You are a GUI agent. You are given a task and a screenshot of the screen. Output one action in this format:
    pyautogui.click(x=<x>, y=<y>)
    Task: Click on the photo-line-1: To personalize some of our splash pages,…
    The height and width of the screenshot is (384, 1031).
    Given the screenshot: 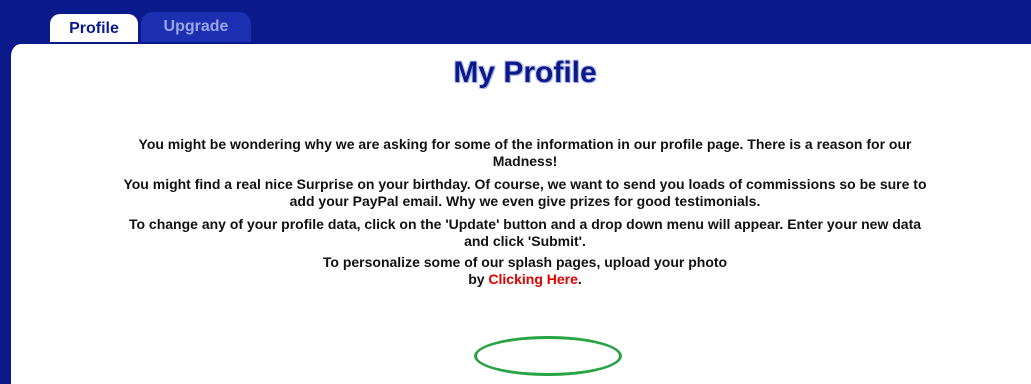 What is the action you would take?
    pyautogui.click(x=525, y=262)
    